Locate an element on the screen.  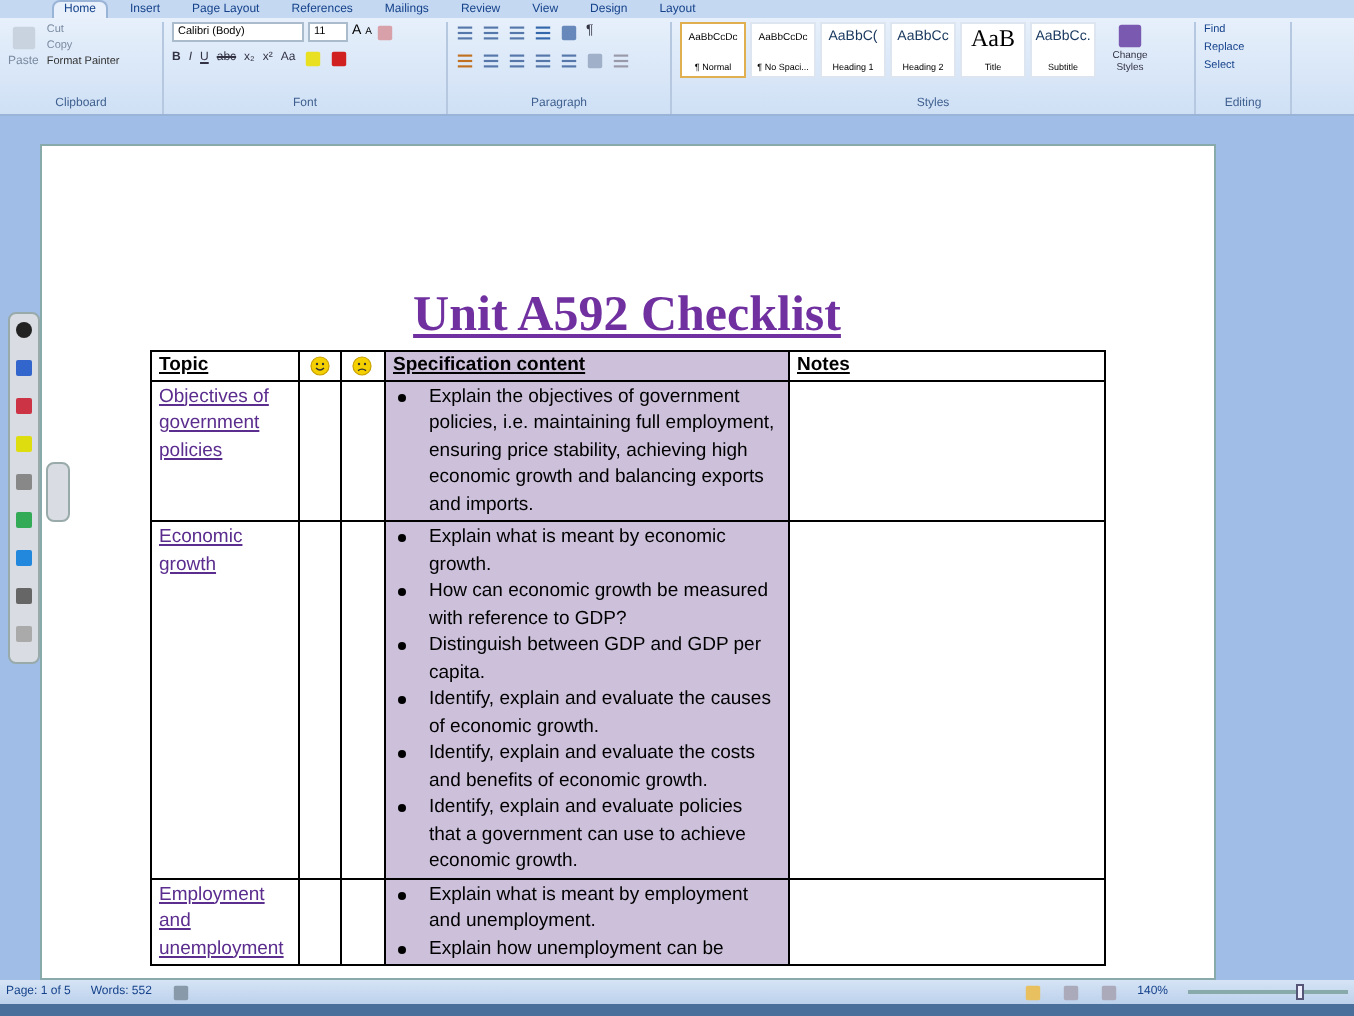
smiley-icon is located at coordinates (319, 365).